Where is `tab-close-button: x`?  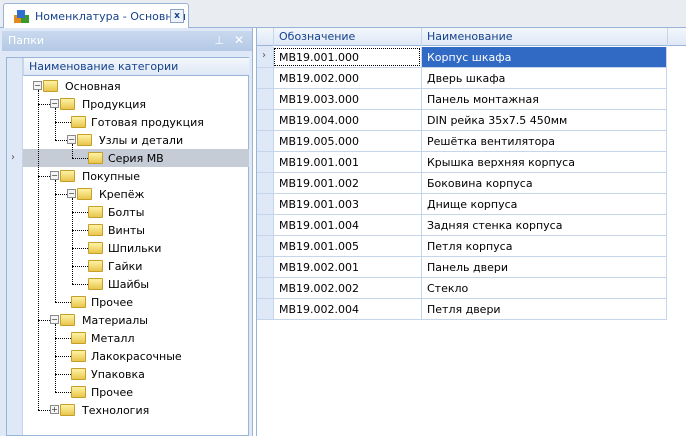
tab-close-button: x is located at coordinates (177, 16).